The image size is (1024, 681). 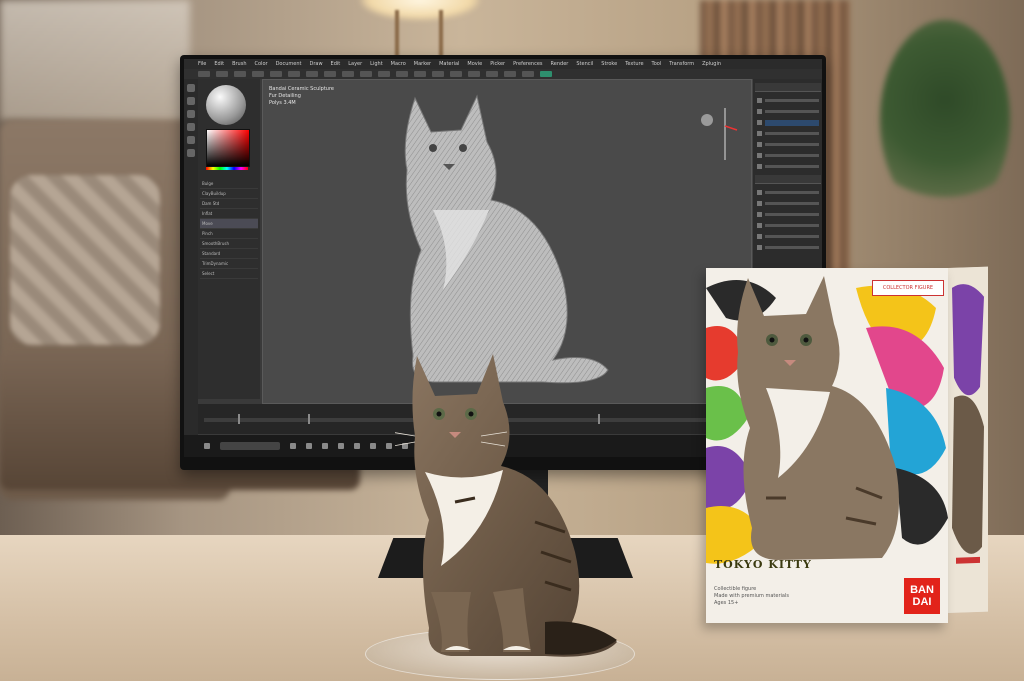 What do you see at coordinates (315, 64) in the screenshot?
I see `menu-item: Draw` at bounding box center [315, 64].